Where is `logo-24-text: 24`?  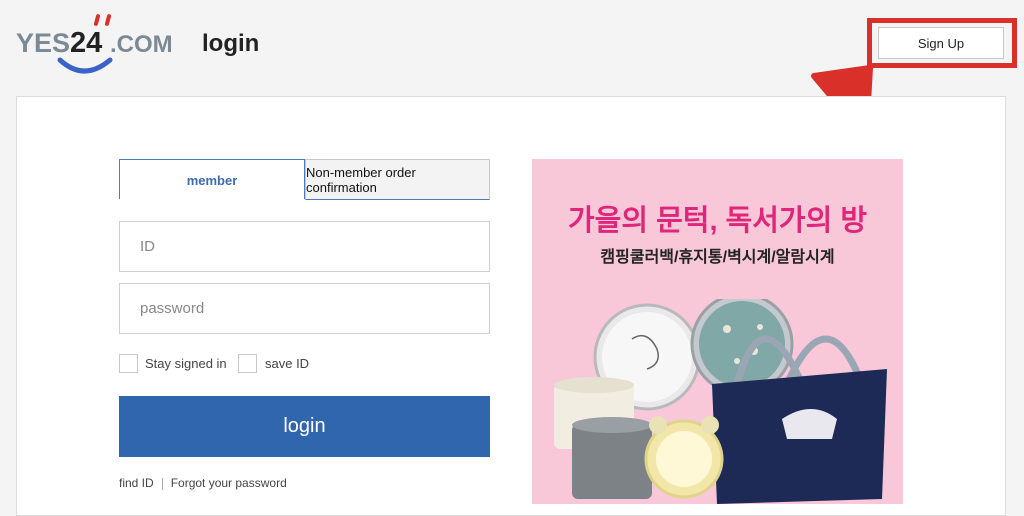 logo-24-text: 24 is located at coordinates (86, 43).